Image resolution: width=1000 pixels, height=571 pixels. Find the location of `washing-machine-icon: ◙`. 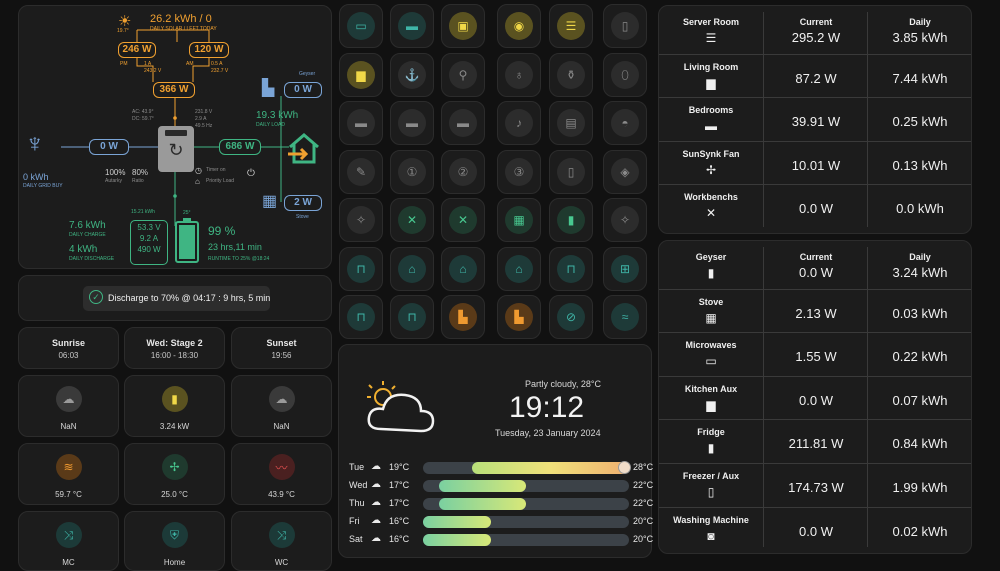

washing-machine-icon: ◙ is located at coordinates (711, 535).